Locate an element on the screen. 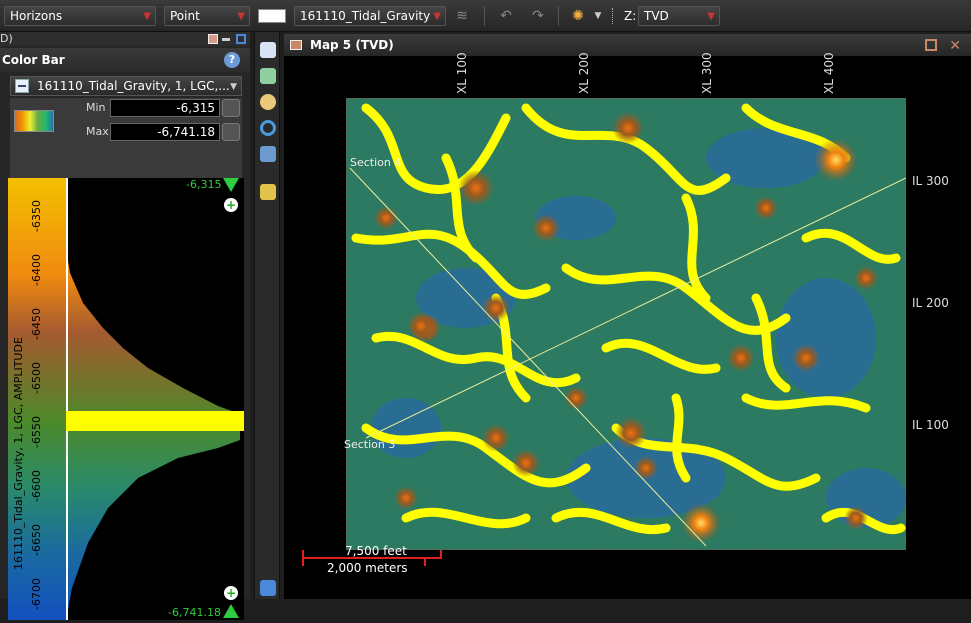 Image resolution: width=971 pixels, height=623 pixels. display-mode-value: Point is located at coordinates (185, 16).